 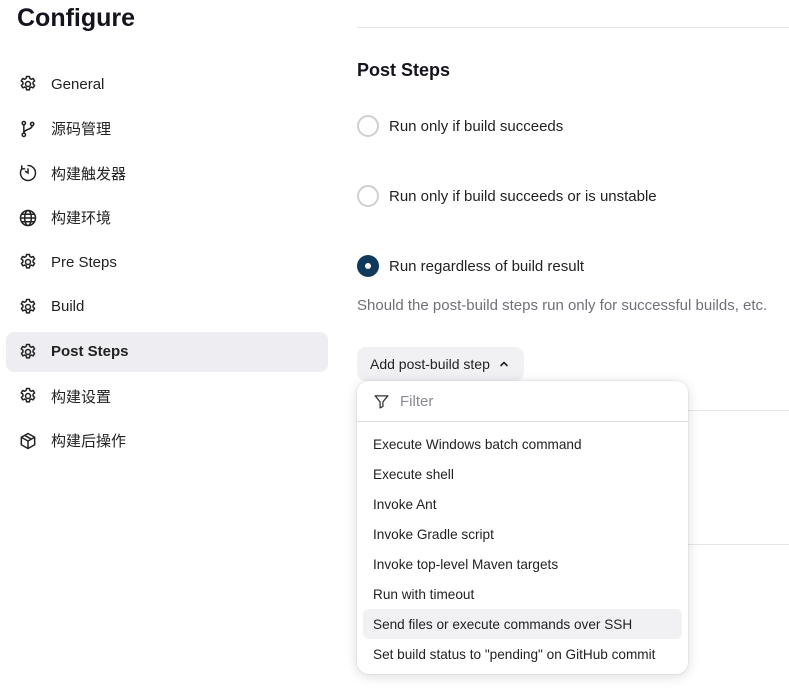 I want to click on radio-regardless: Run regardless of build result, so click(x=470, y=266).